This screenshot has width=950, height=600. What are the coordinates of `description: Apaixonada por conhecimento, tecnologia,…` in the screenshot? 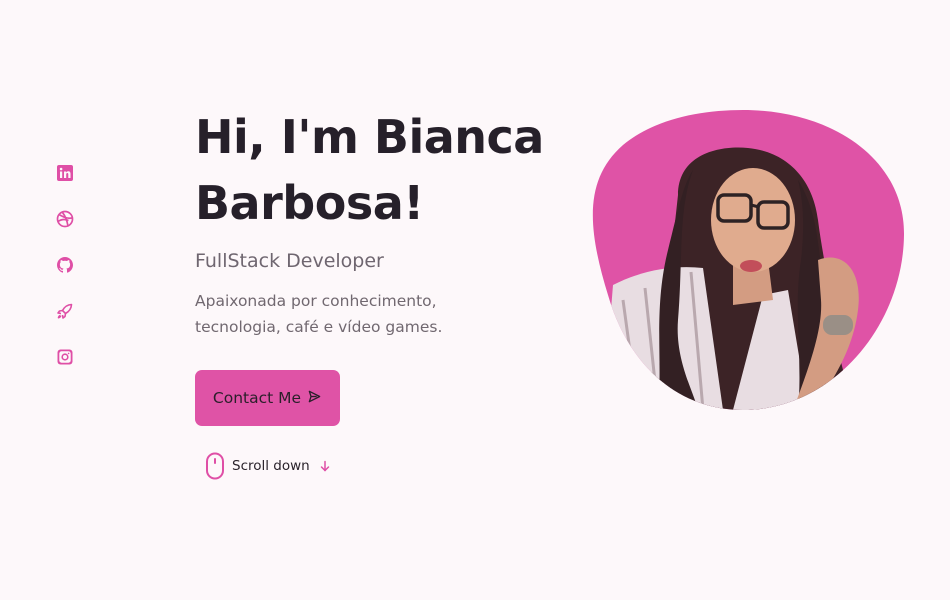 It's located at (319, 314).